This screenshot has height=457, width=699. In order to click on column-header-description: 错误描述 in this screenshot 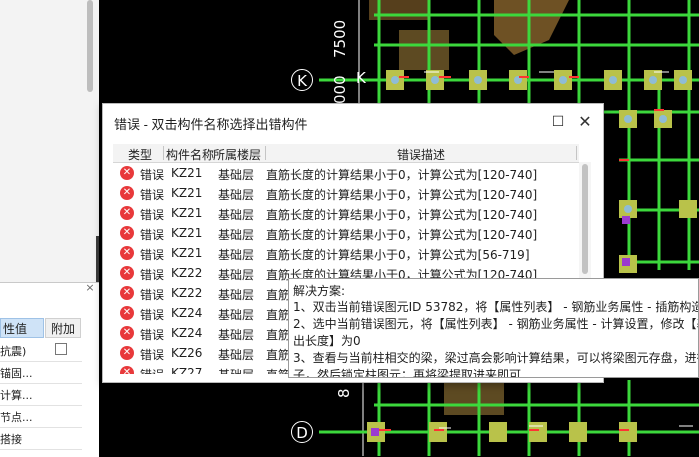, I will do `click(421, 154)`.